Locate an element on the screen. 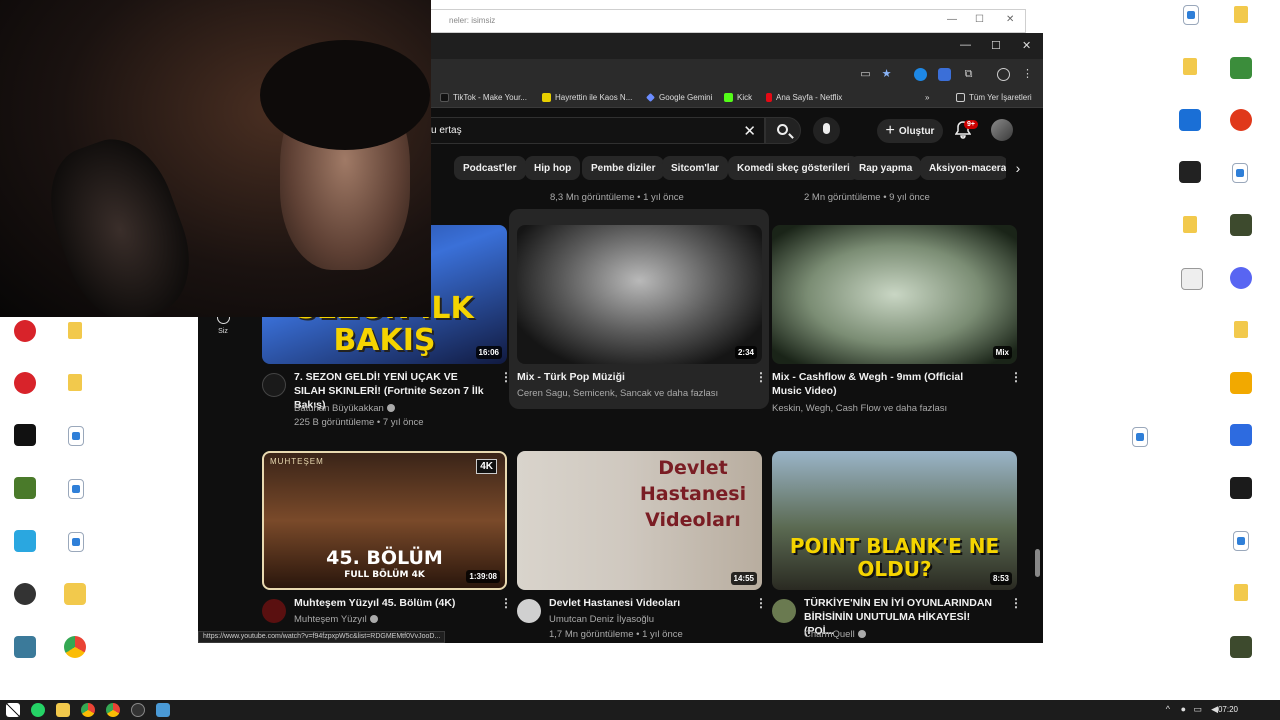 The width and height of the screenshot is (1280, 720). chip: Pembe diziler is located at coordinates (623, 168).